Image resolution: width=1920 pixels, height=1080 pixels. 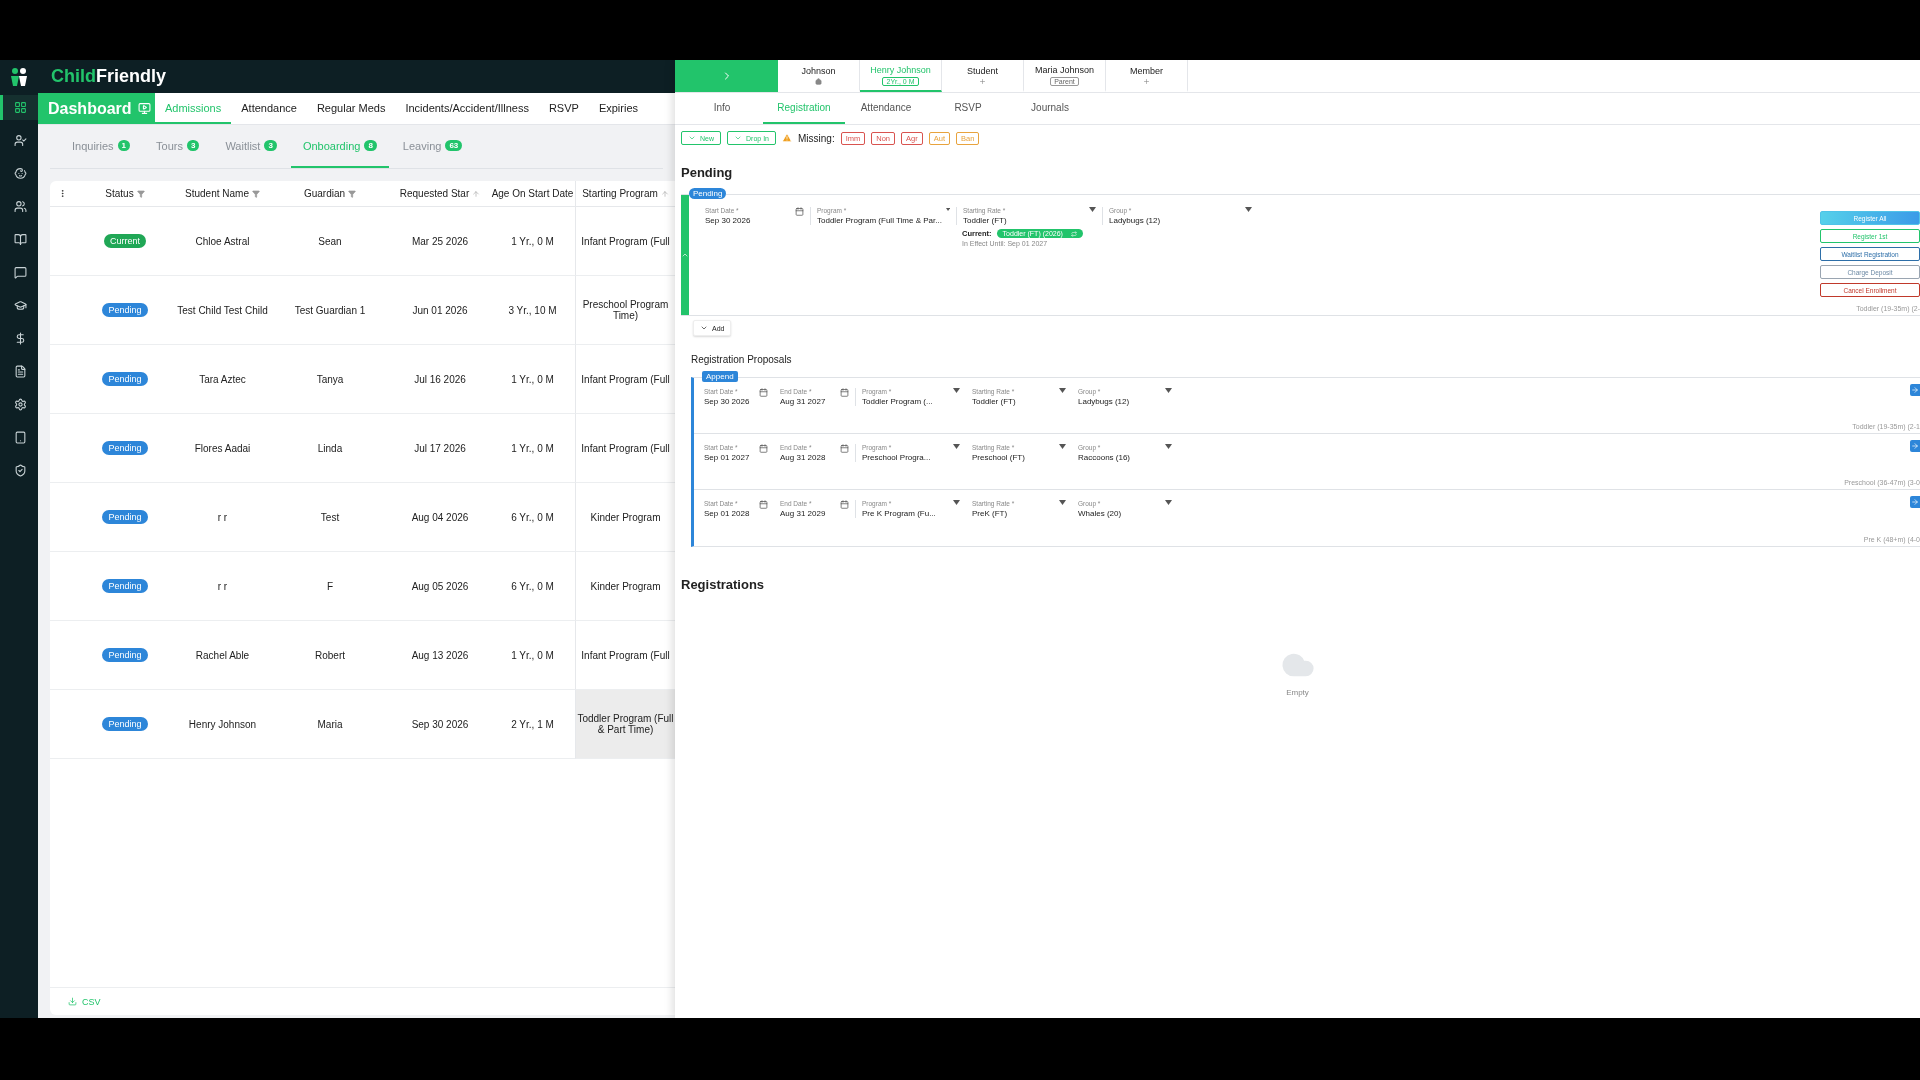 I want to click on dollar-icon, so click(x=20, y=338).